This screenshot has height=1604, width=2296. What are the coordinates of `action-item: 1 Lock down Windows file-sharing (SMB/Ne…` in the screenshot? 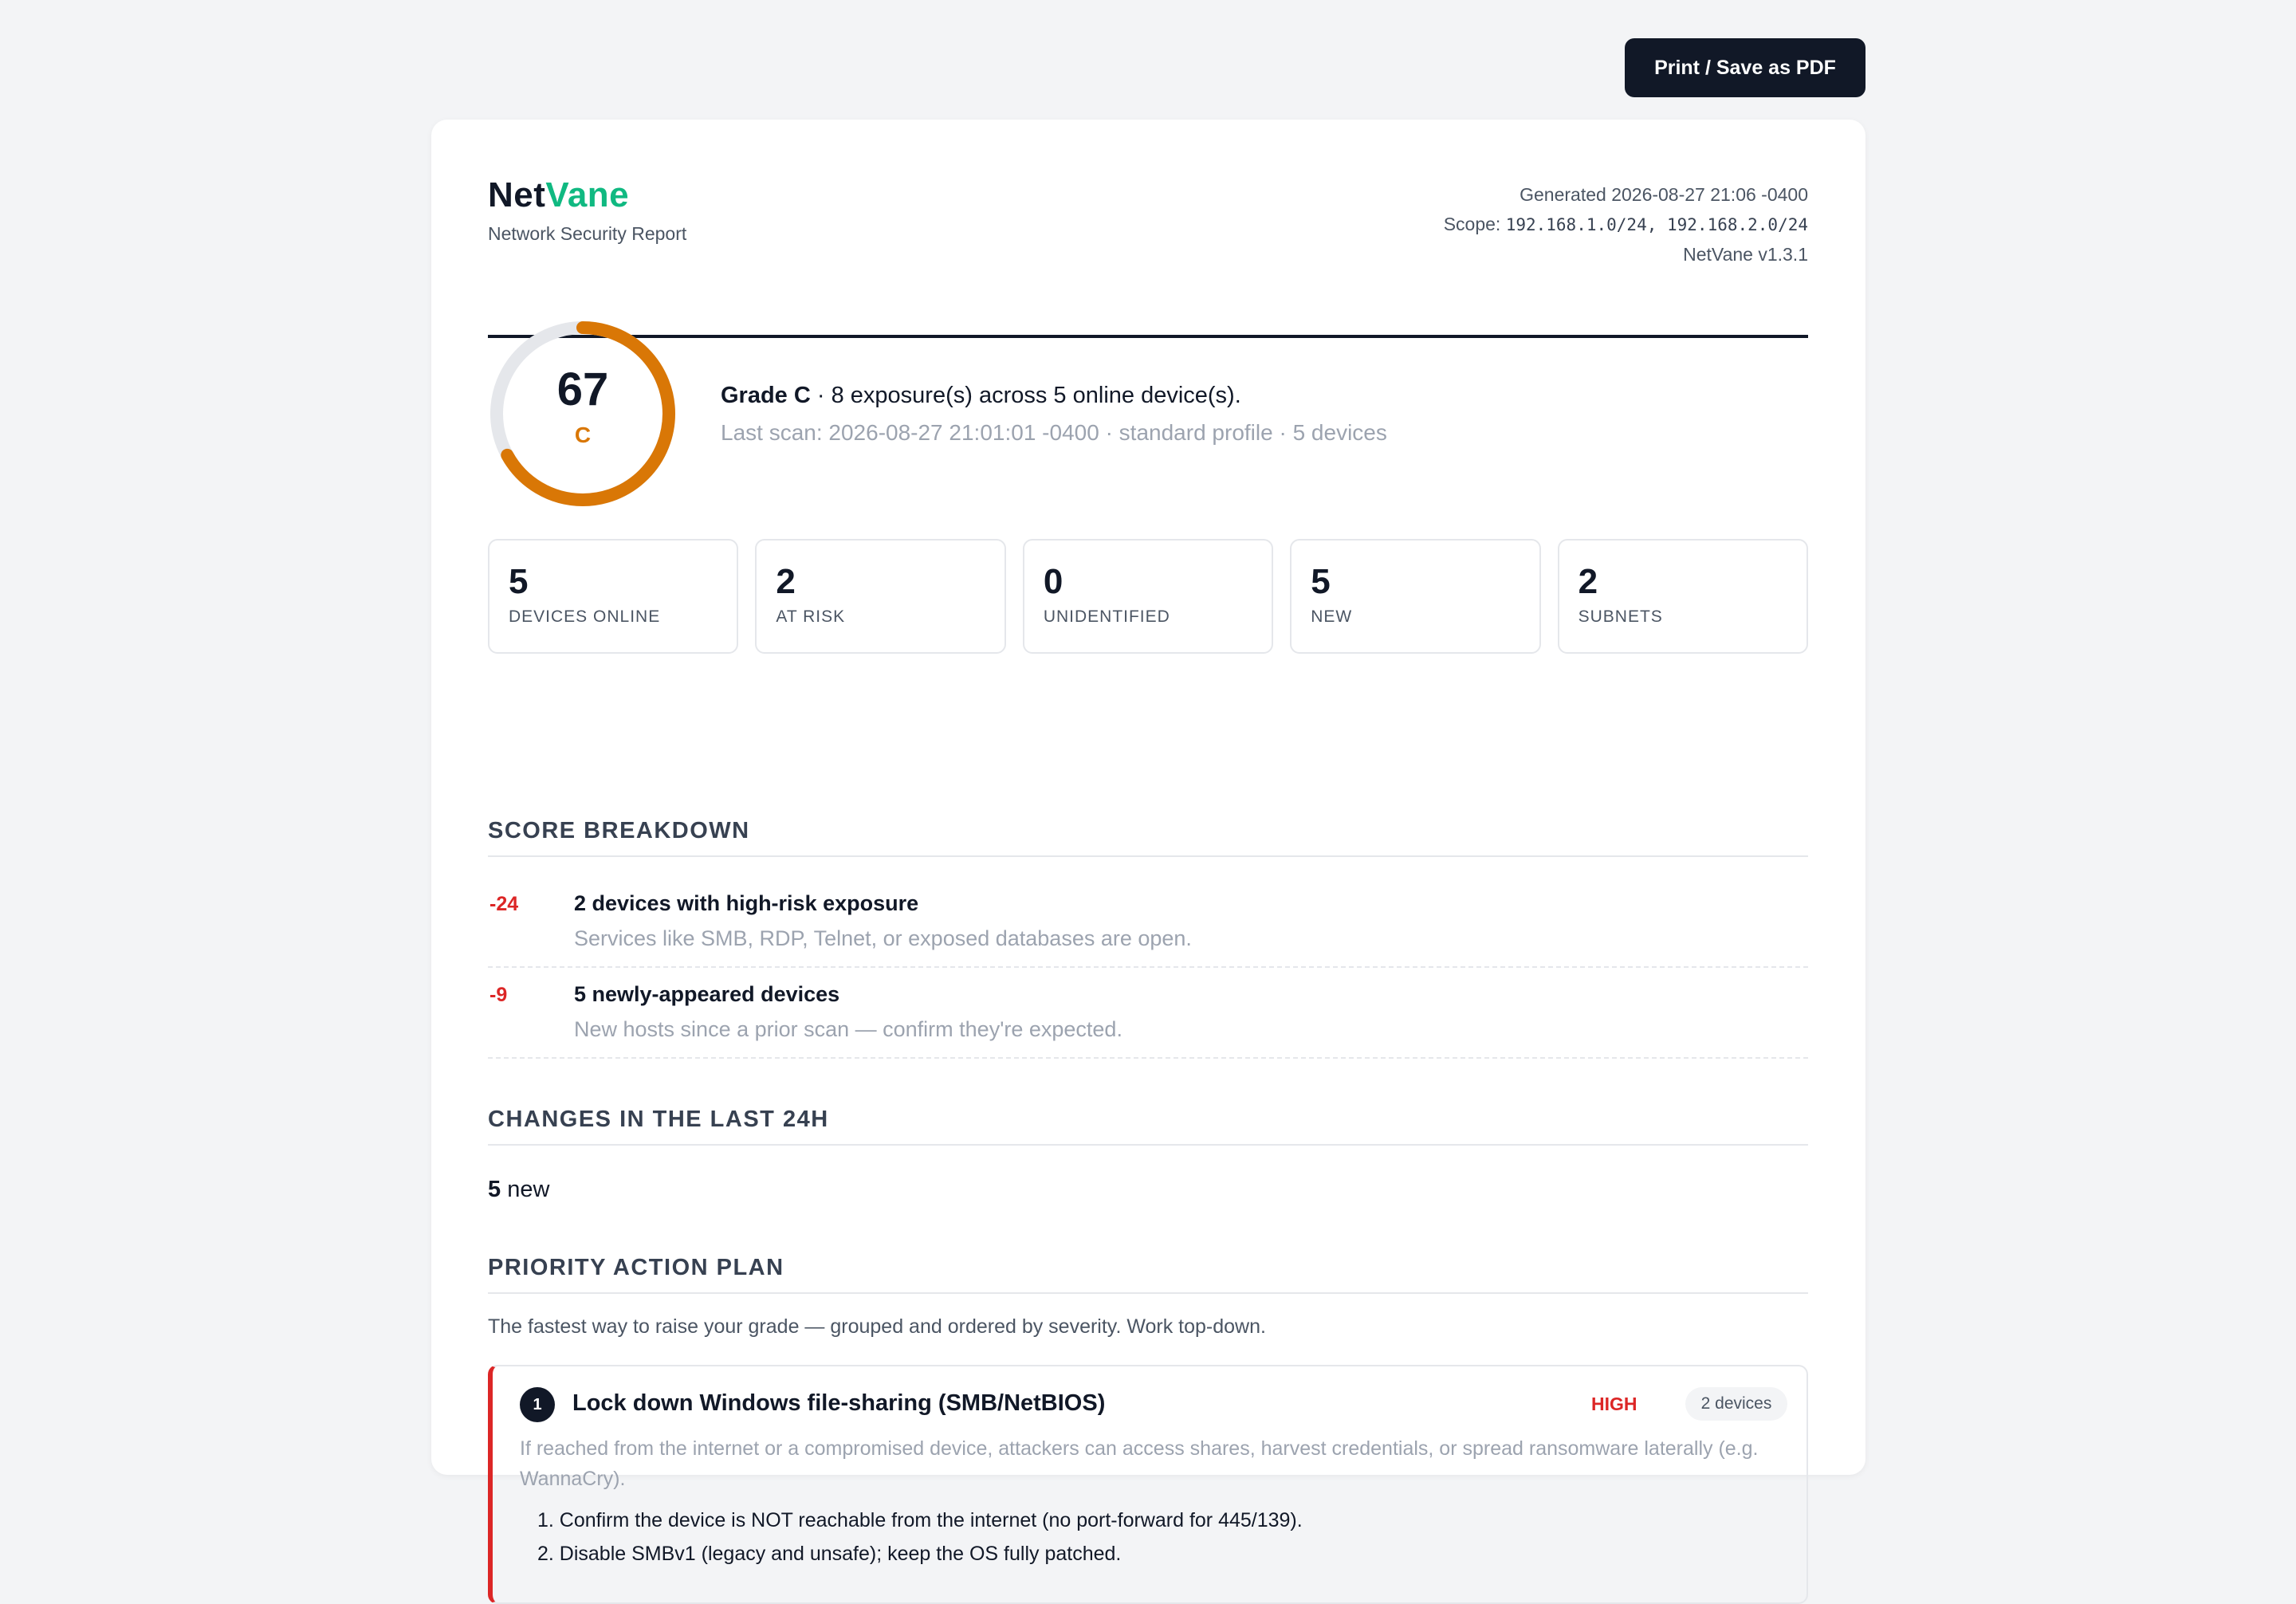 It's located at (1148, 1484).